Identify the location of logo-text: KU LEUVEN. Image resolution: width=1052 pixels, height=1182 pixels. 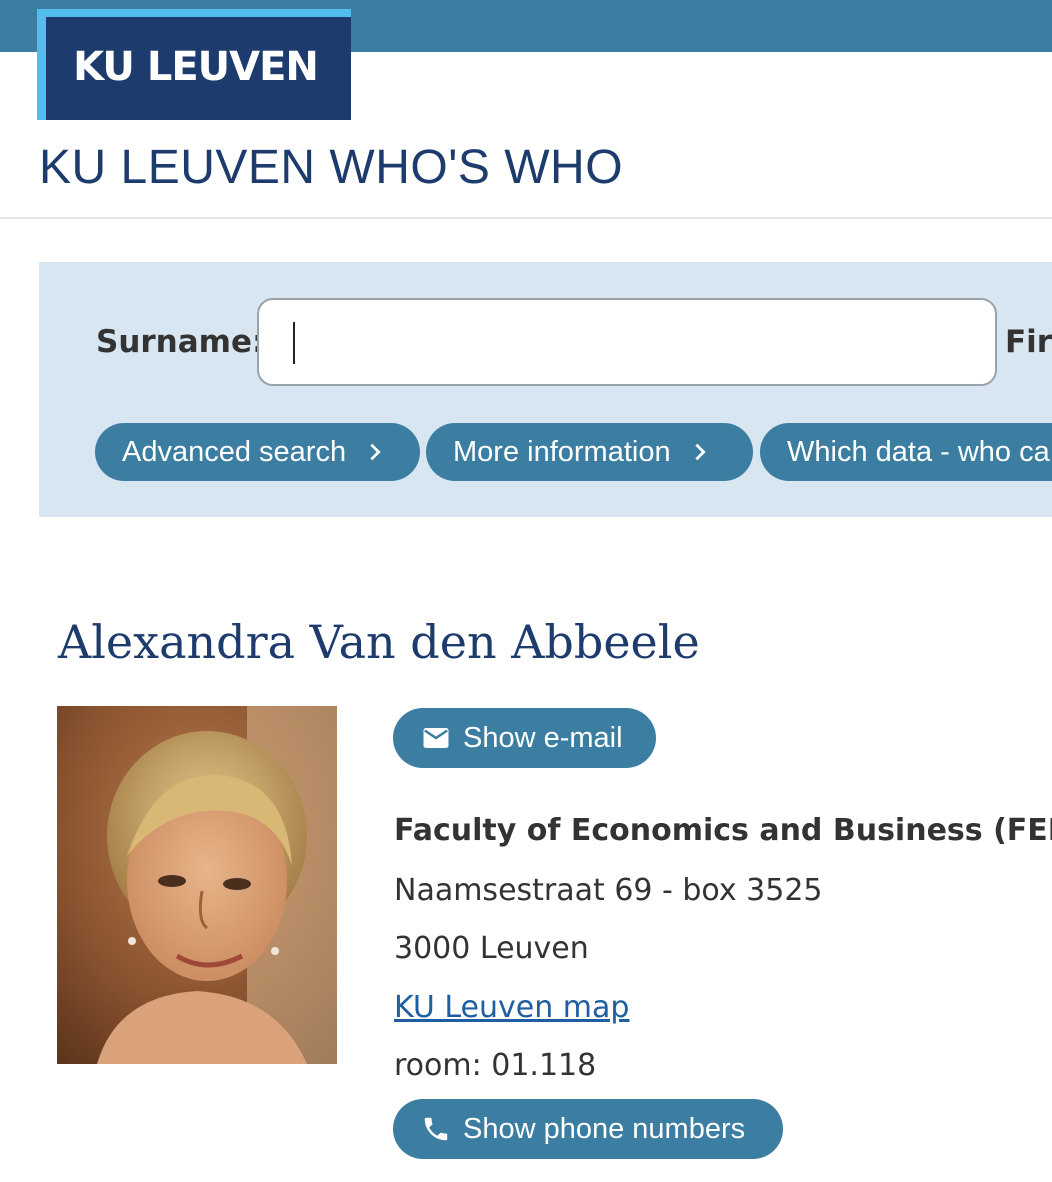
(196, 66).